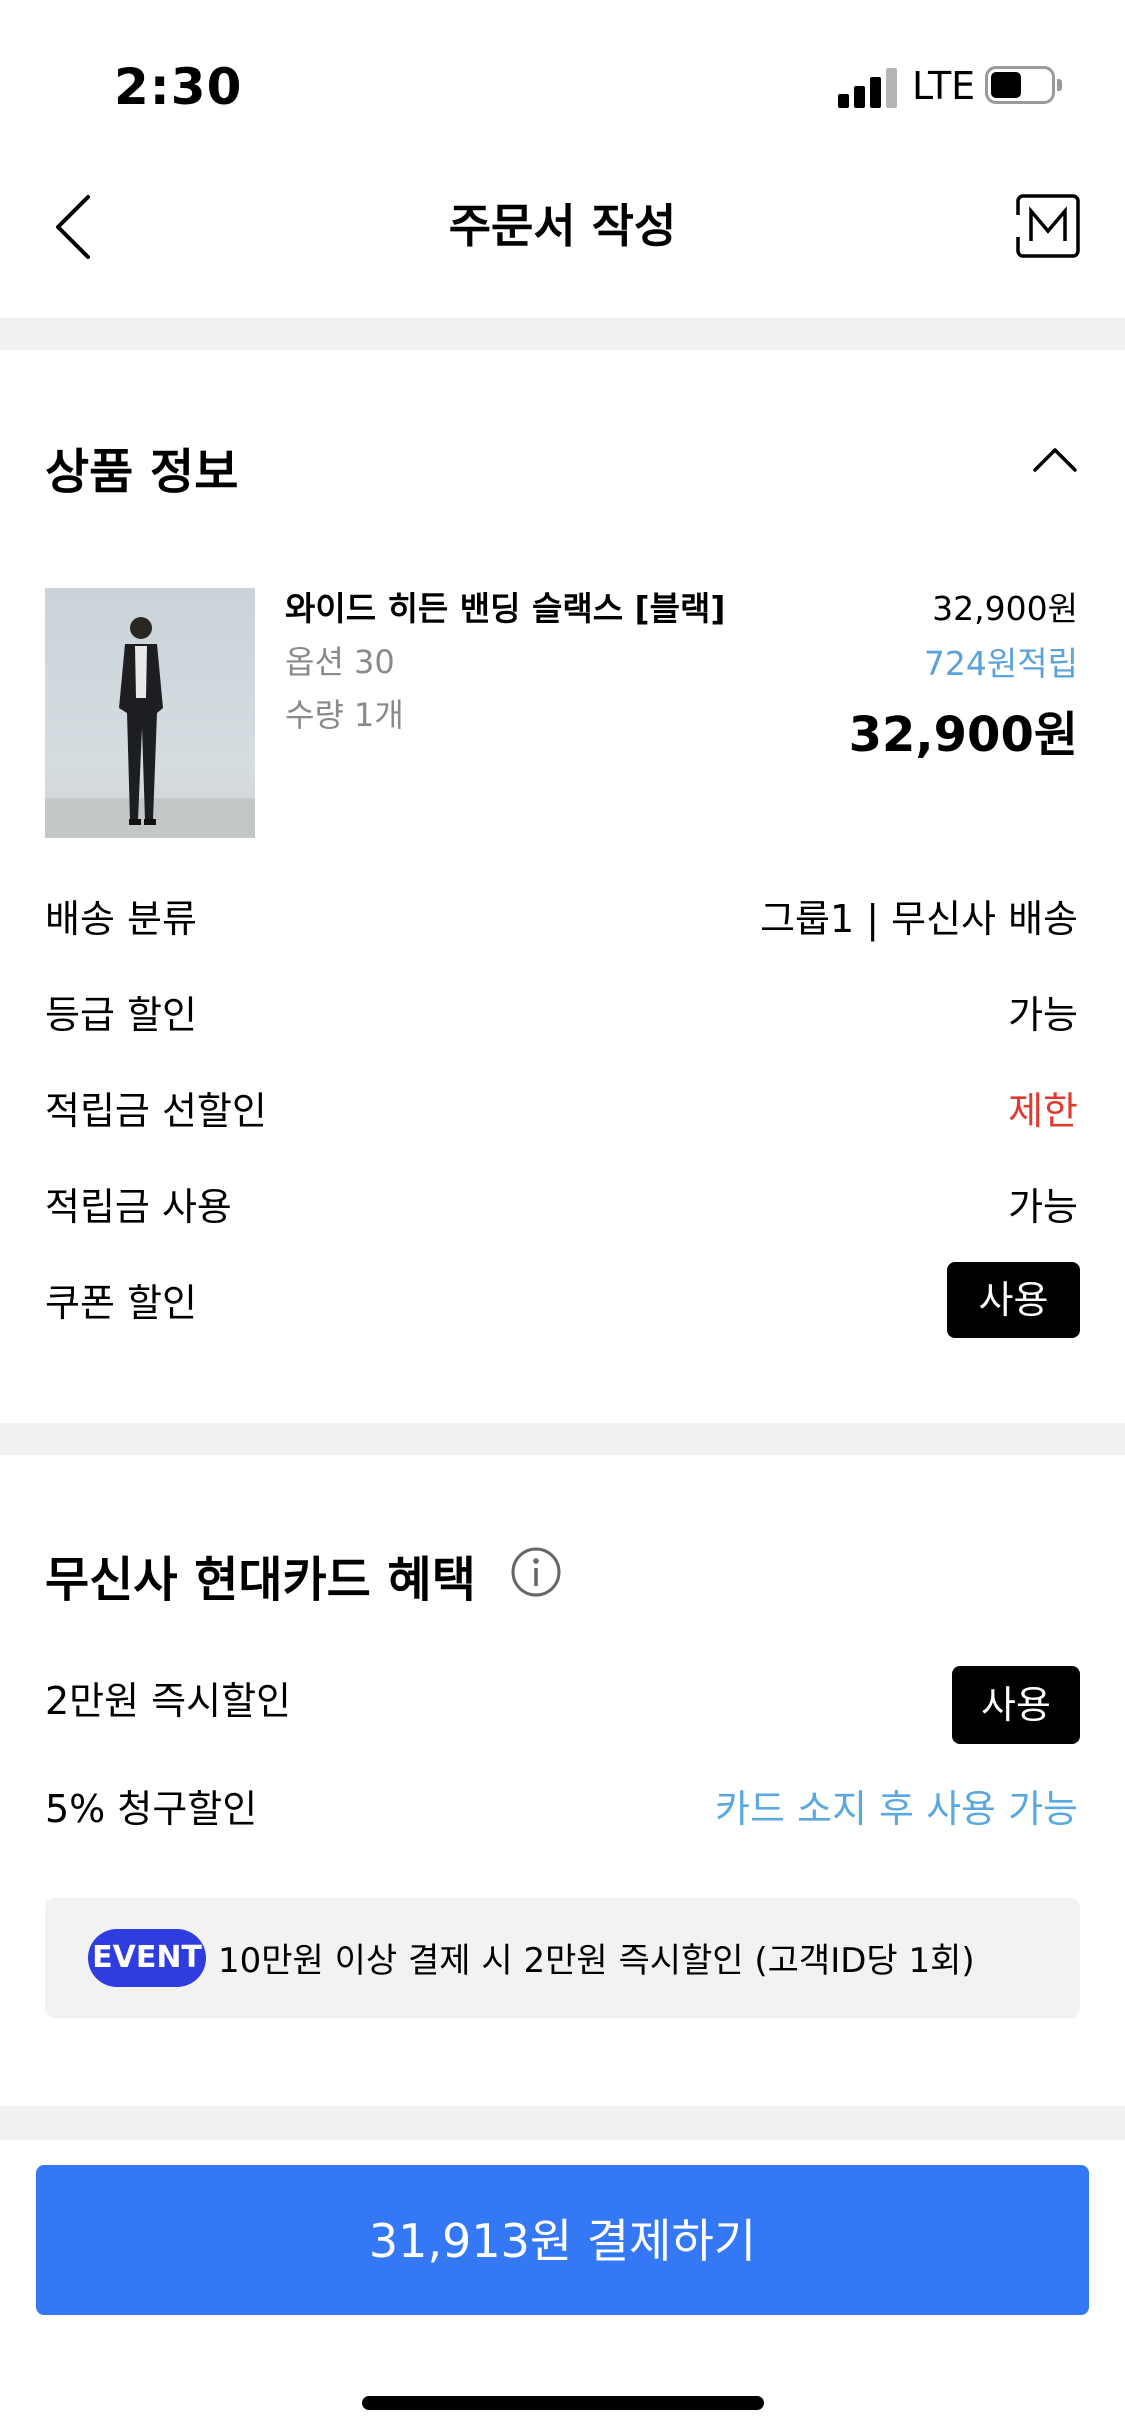  Describe the element at coordinates (562, 226) in the screenshot. I see `page-title: 주문서 작성` at that location.